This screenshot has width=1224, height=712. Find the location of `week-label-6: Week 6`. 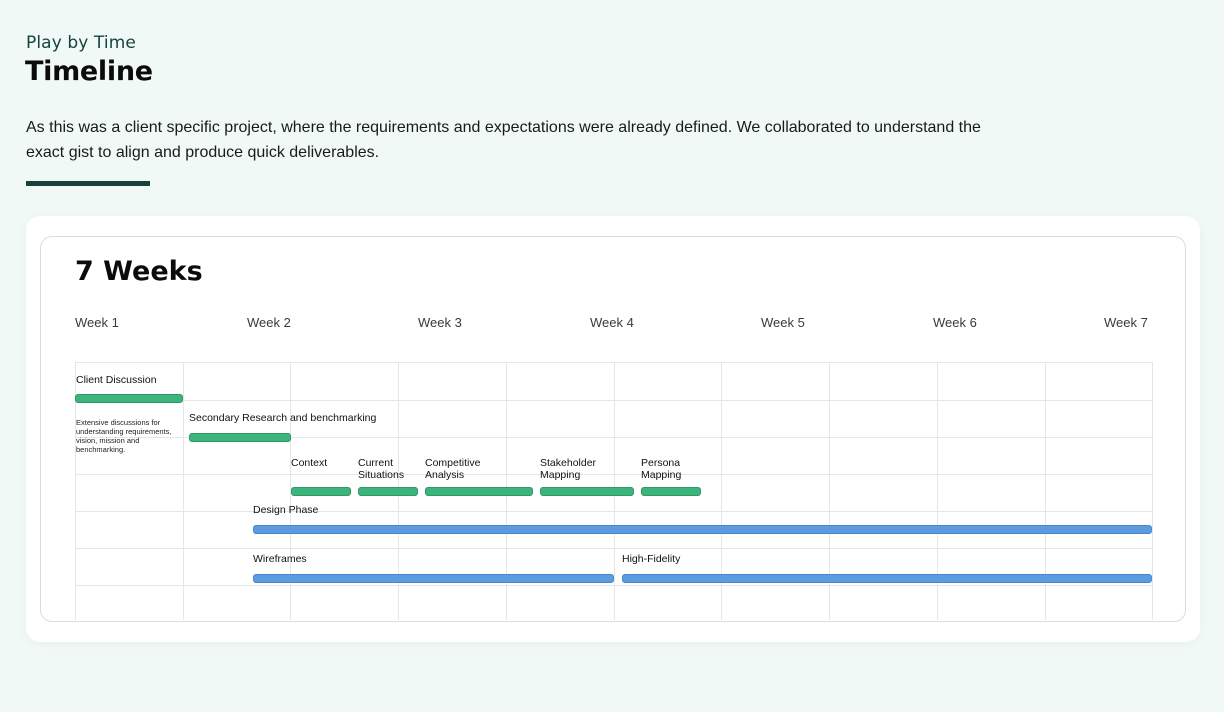

week-label-6: Week 6 is located at coordinates (955, 322).